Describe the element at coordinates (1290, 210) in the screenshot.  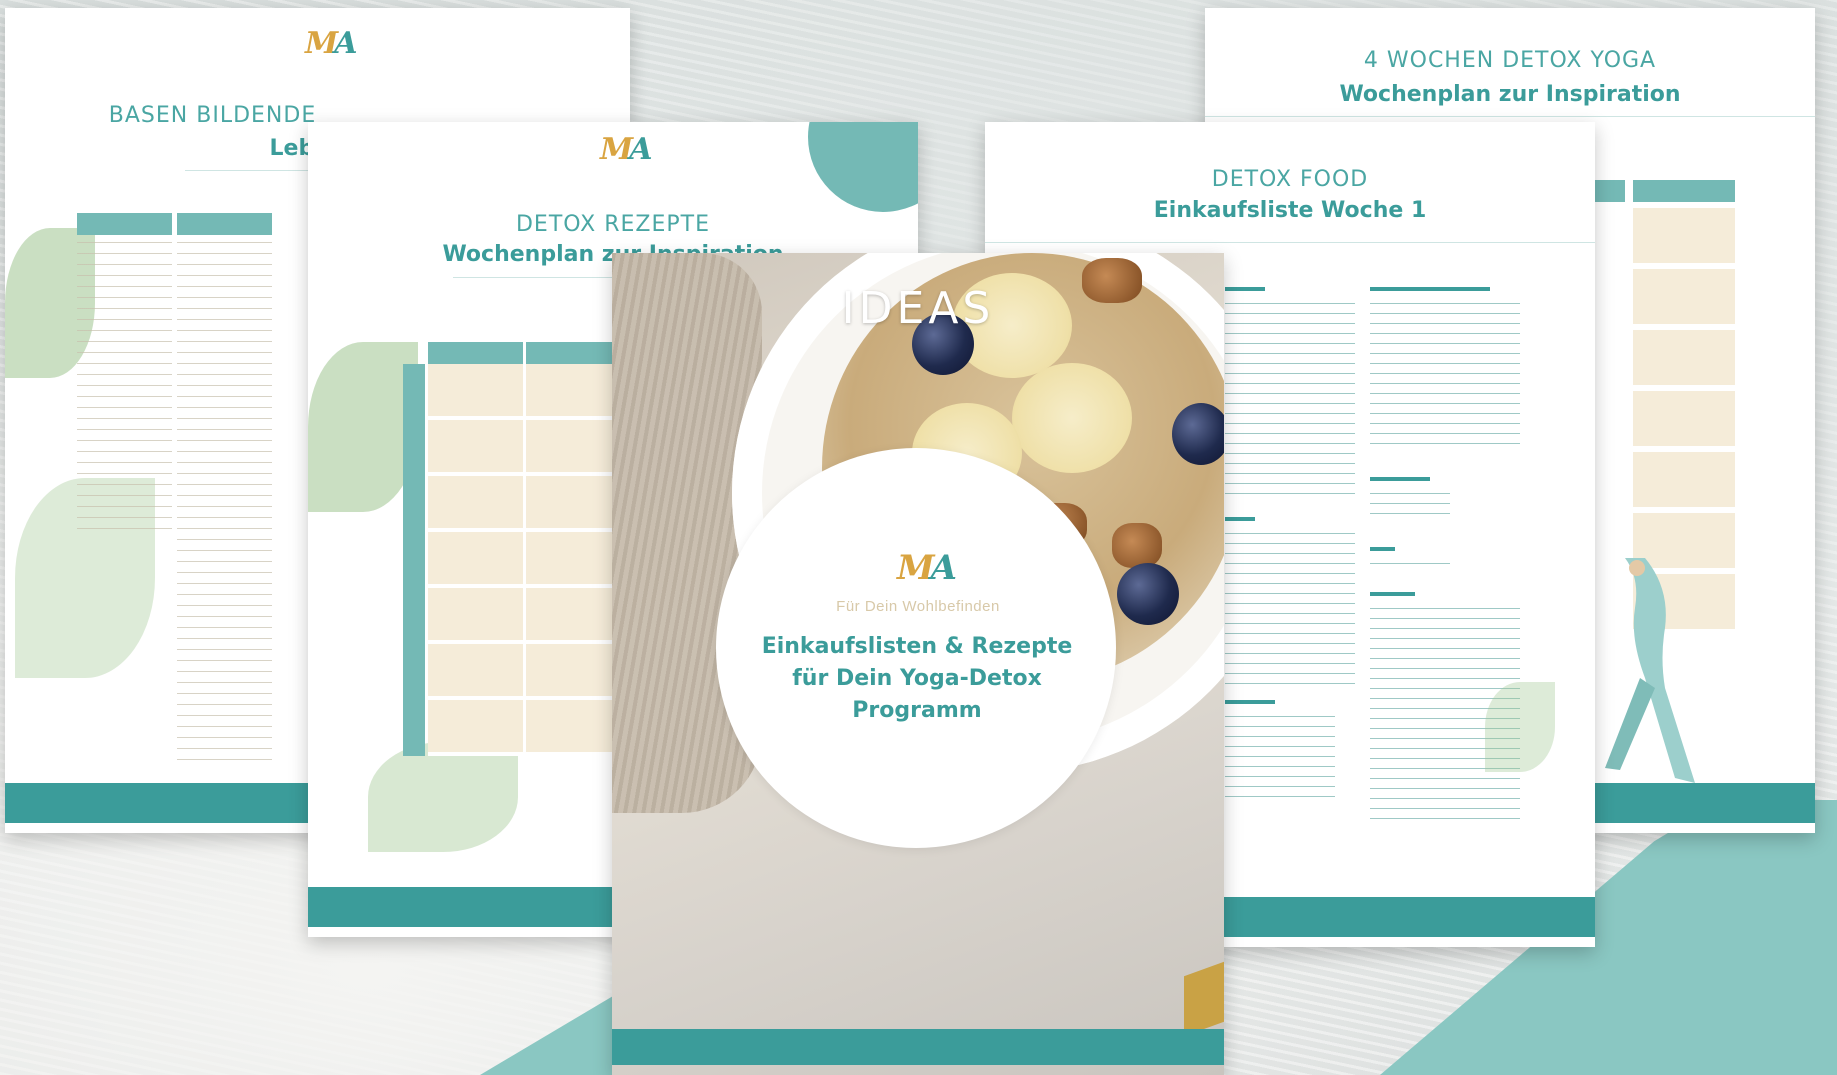
I see `page-title-bold: Einkaufsliste Woche 1` at that location.